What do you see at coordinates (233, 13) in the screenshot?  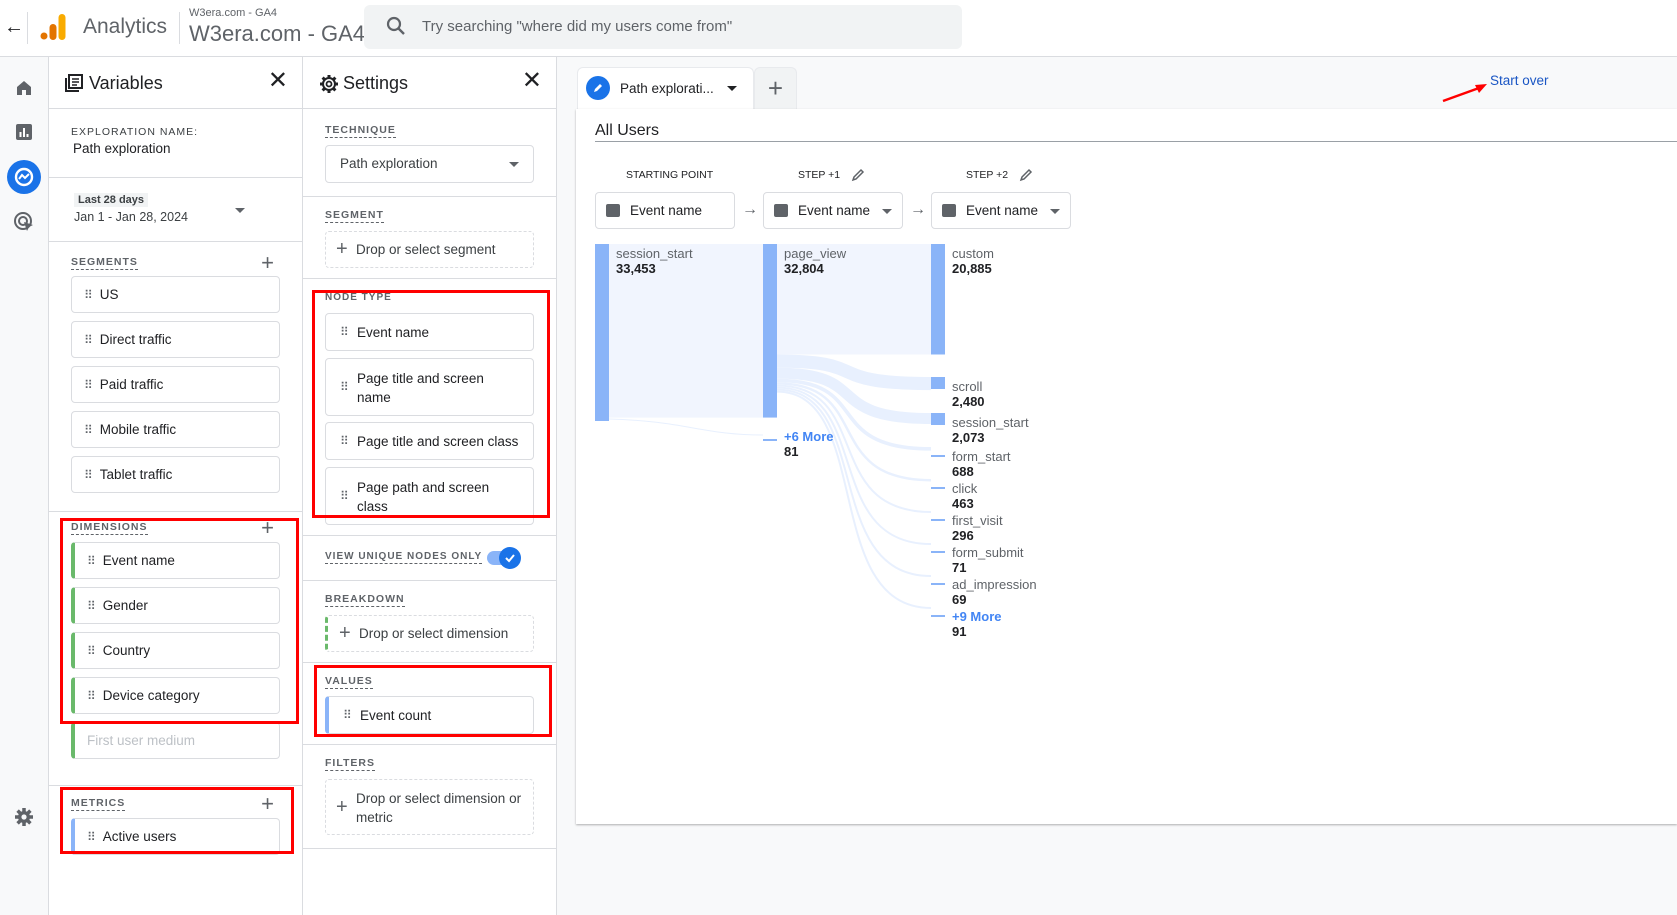 I see `account-name: W3era.com - GA4` at bounding box center [233, 13].